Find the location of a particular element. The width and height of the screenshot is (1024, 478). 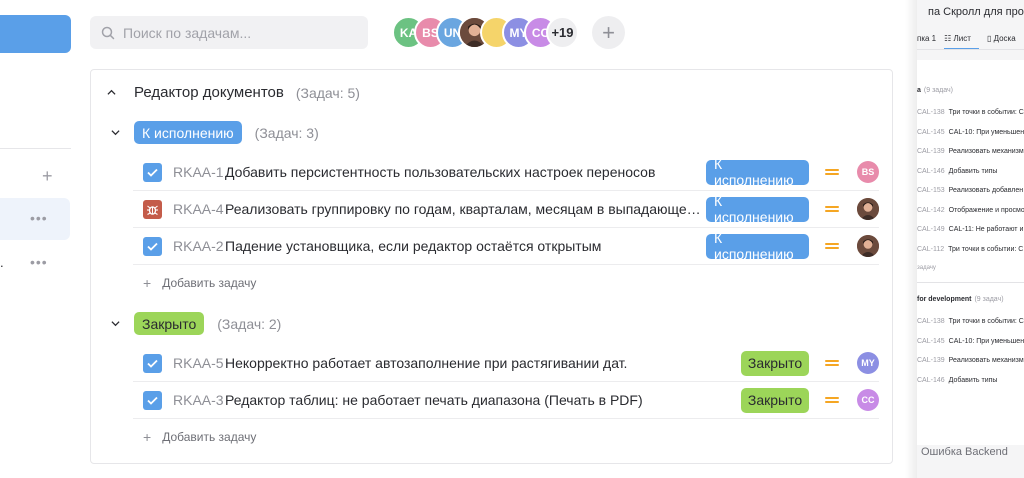

side-task-title: Реализовать механизм is located at coordinates (986, 360).